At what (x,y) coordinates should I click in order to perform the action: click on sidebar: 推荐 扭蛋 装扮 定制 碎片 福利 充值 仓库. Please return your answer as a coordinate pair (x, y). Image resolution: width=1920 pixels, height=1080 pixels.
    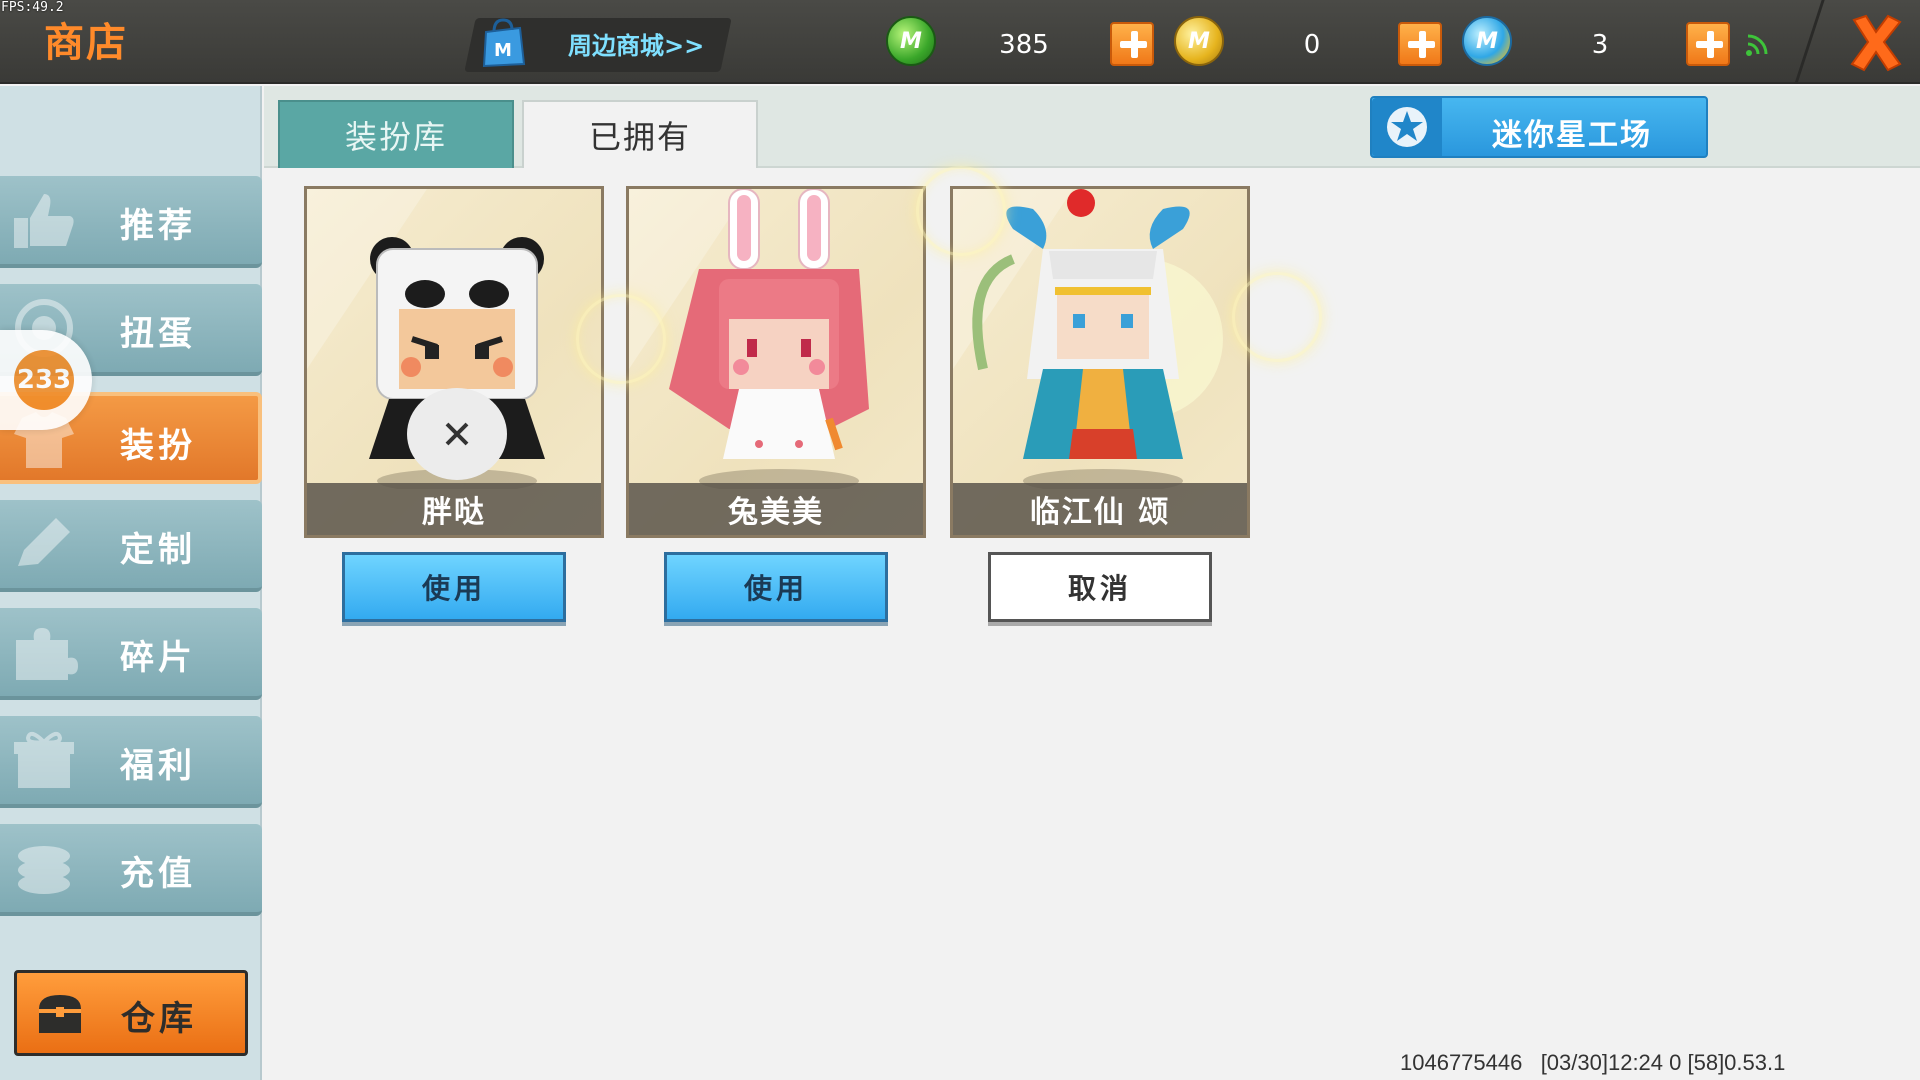
    Looking at the image, I should click on (131, 583).